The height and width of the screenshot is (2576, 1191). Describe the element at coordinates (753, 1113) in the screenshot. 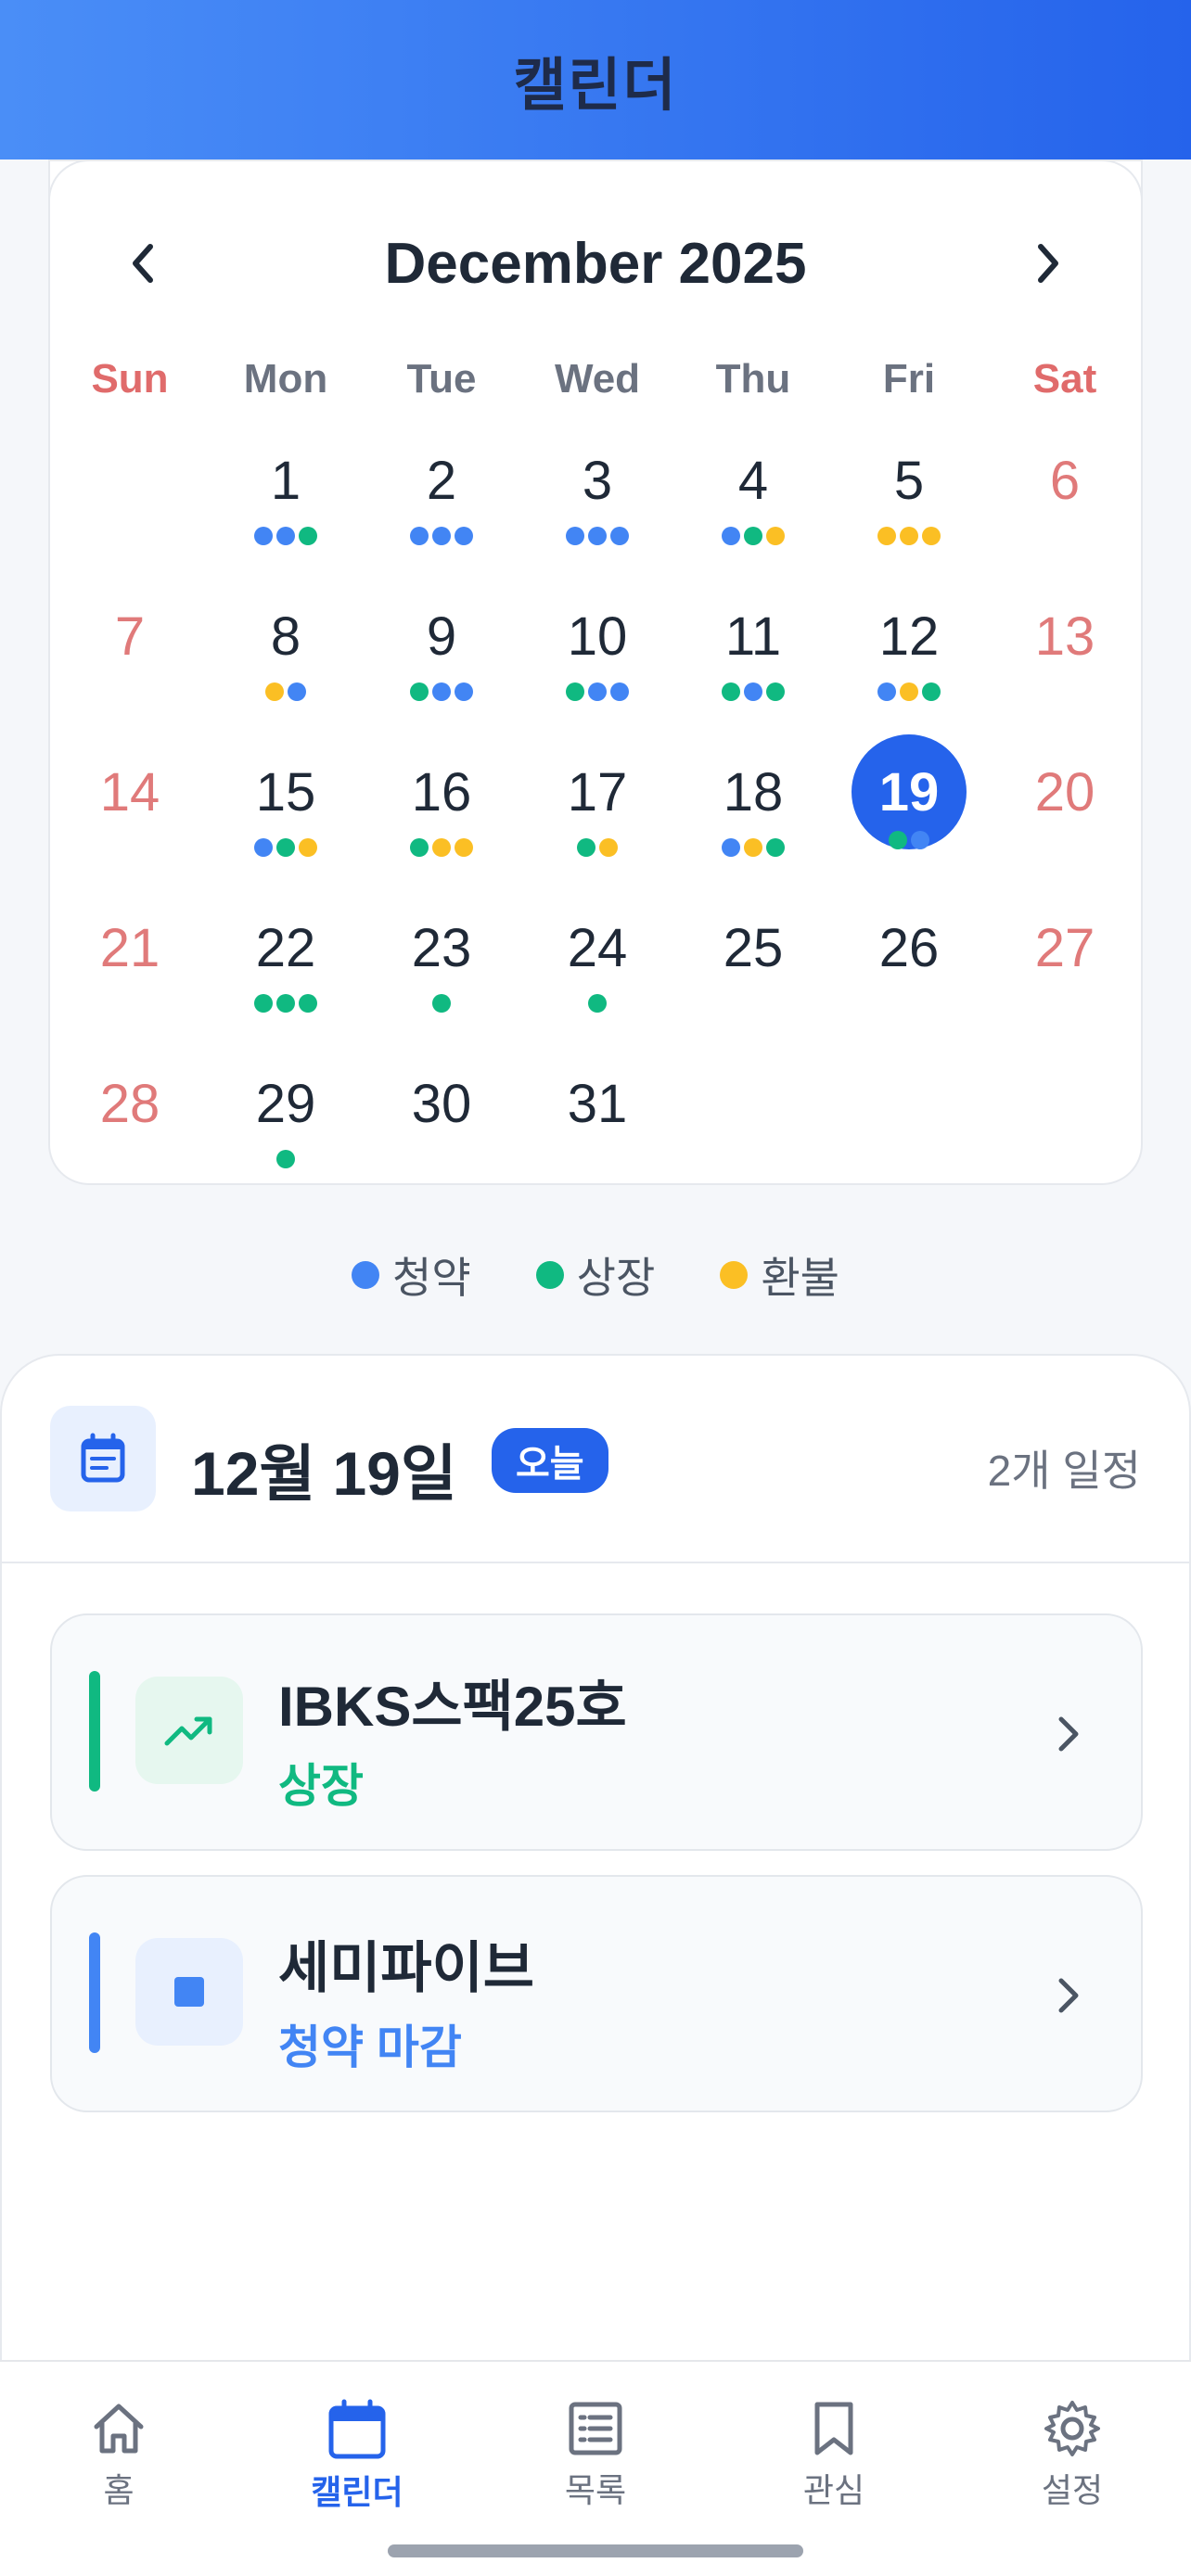

I see `calendar-empty-cell` at that location.